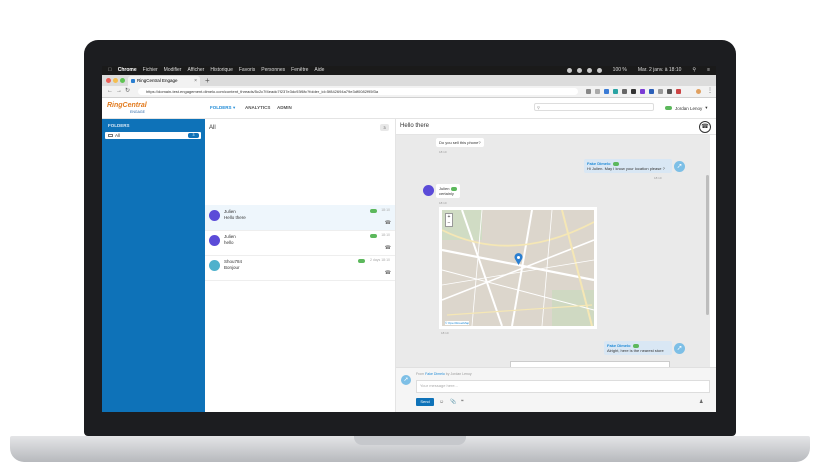 Image resolution: width=820 pixels, height=474 pixels. Describe the element at coordinates (707, 245) in the screenshot. I see `scrollbar` at that location.